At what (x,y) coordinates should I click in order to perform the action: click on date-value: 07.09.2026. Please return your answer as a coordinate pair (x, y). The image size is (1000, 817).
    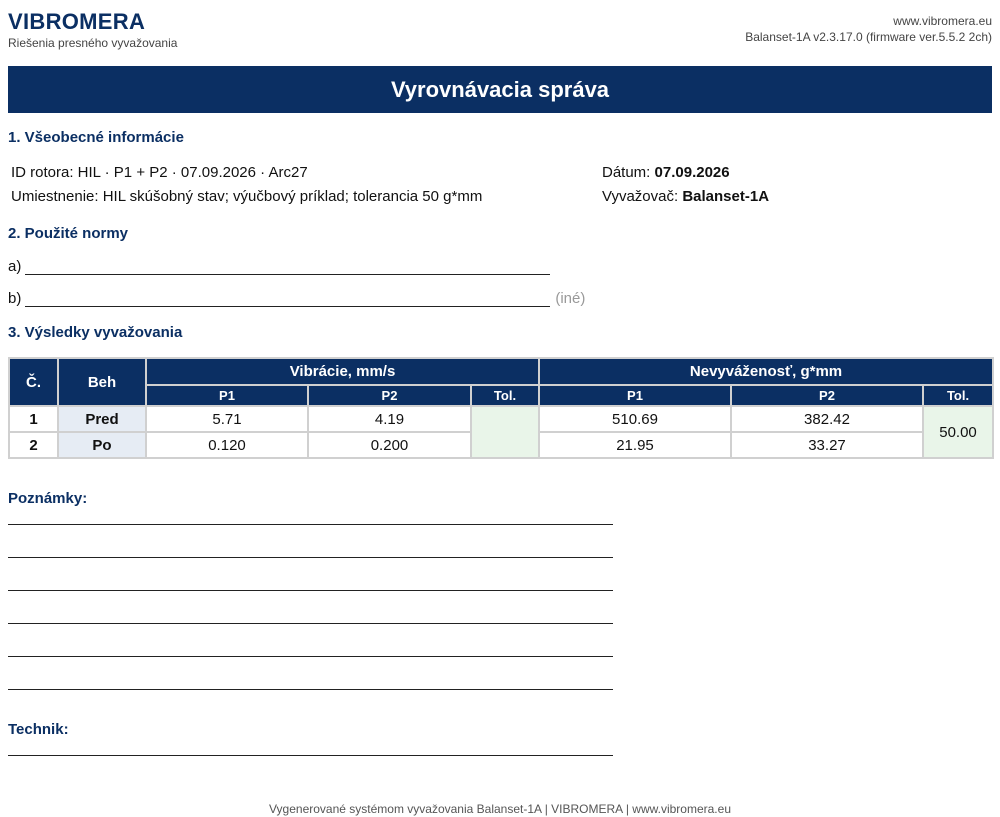
    Looking at the image, I should click on (692, 172).